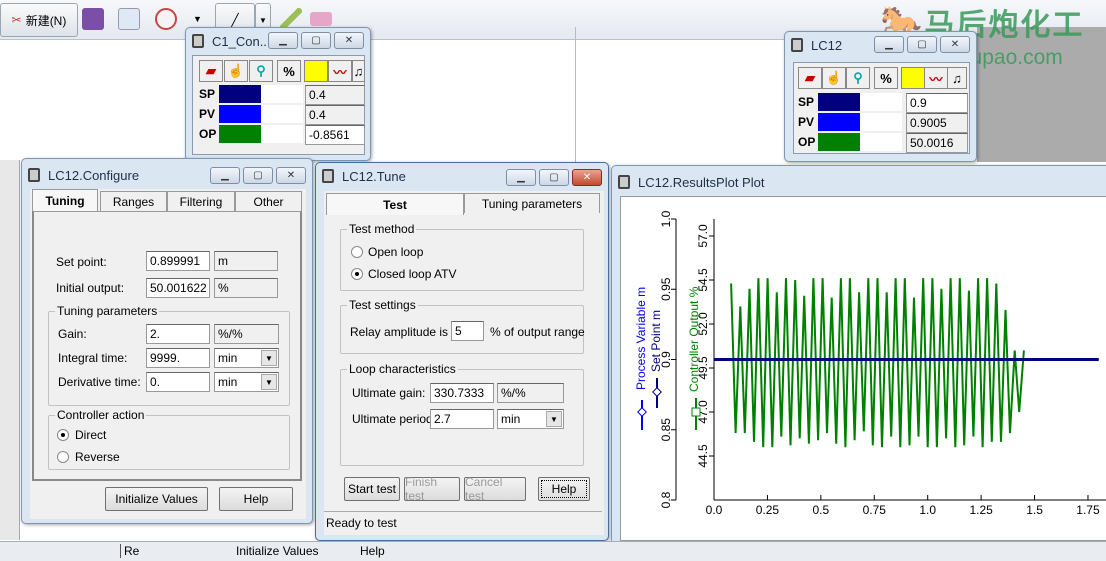 Image resolution: width=1106 pixels, height=561 pixels. I want to click on x-tick-label: 0.0, so click(714, 510).